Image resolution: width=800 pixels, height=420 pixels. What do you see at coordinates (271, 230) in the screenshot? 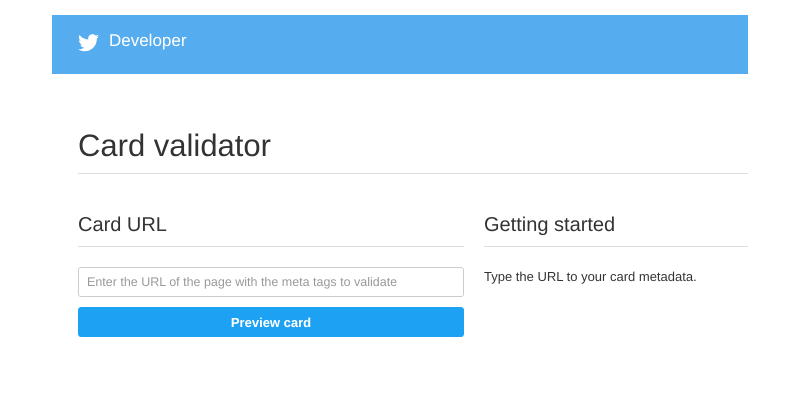
I see `section-heading: Card URL` at bounding box center [271, 230].